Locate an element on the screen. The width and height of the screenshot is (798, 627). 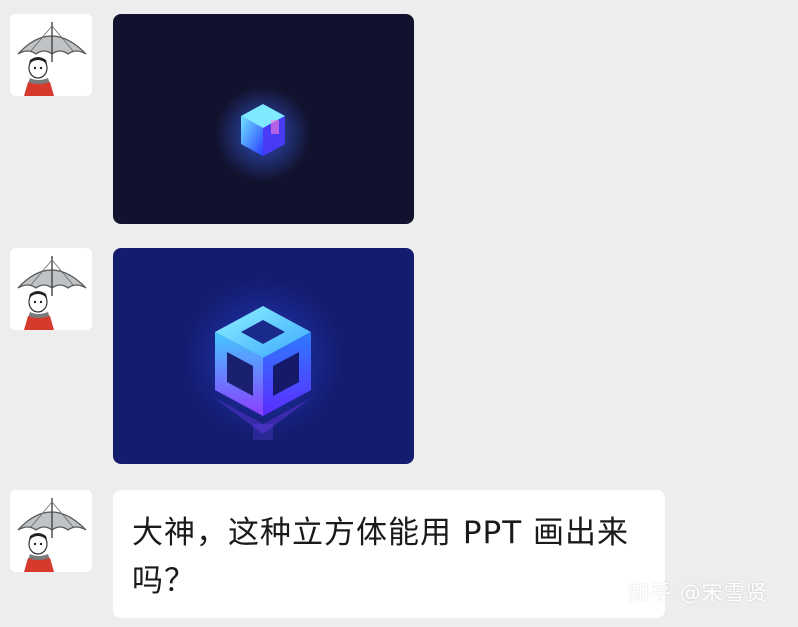
image-bubble-cube-small is located at coordinates (263, 119).